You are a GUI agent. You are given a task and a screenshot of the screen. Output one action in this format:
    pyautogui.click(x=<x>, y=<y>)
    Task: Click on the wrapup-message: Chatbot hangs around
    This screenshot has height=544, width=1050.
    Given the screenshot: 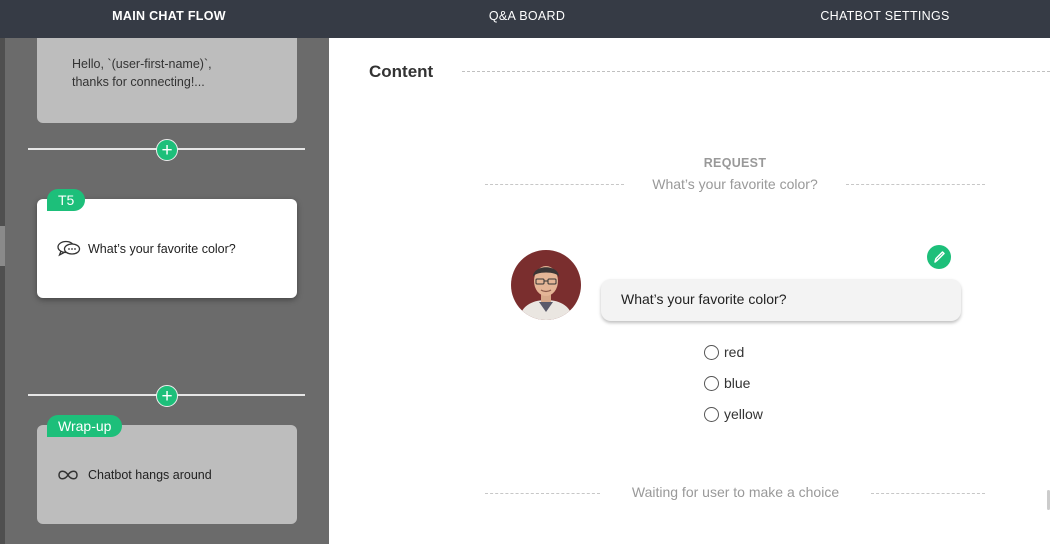 What is the action you would take?
    pyautogui.click(x=150, y=475)
    